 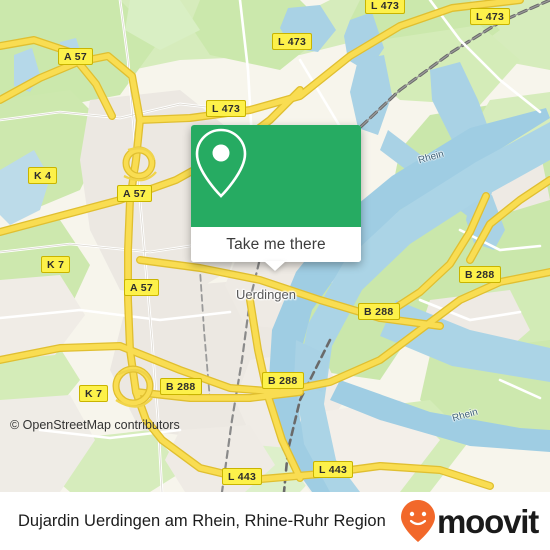 I want to click on moovit-smiley-pin-icon, so click(x=418, y=521).